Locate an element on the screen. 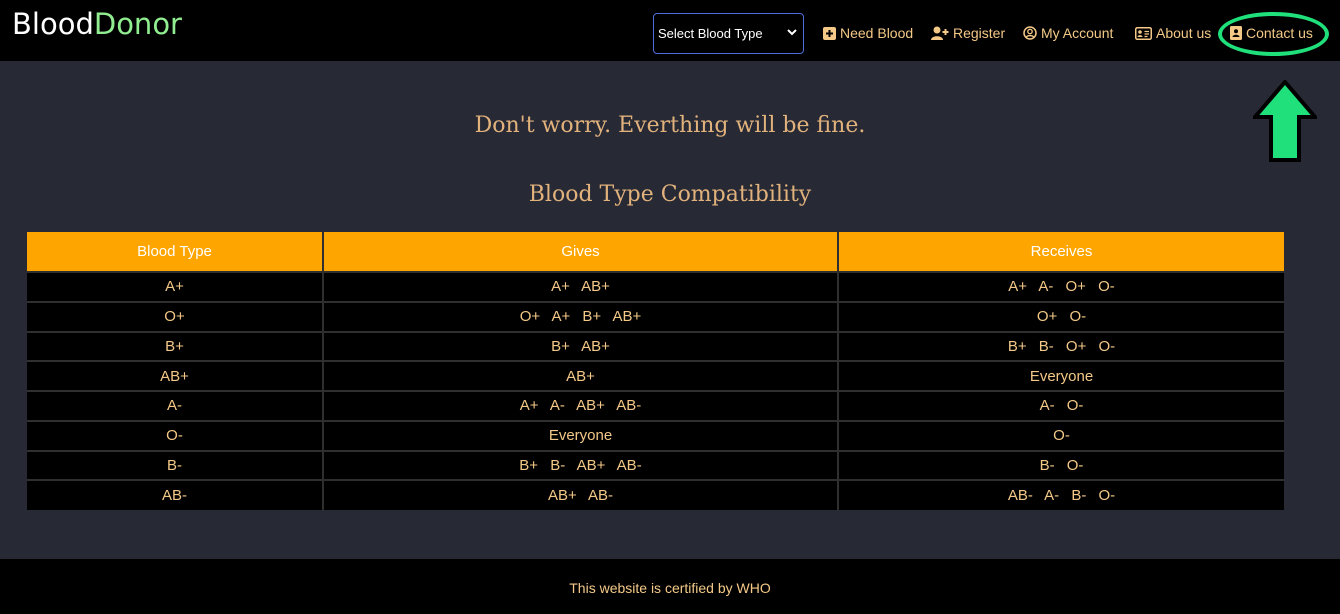 The image size is (1340, 614). nav-need-blood: Need Blood is located at coordinates (868, 33).